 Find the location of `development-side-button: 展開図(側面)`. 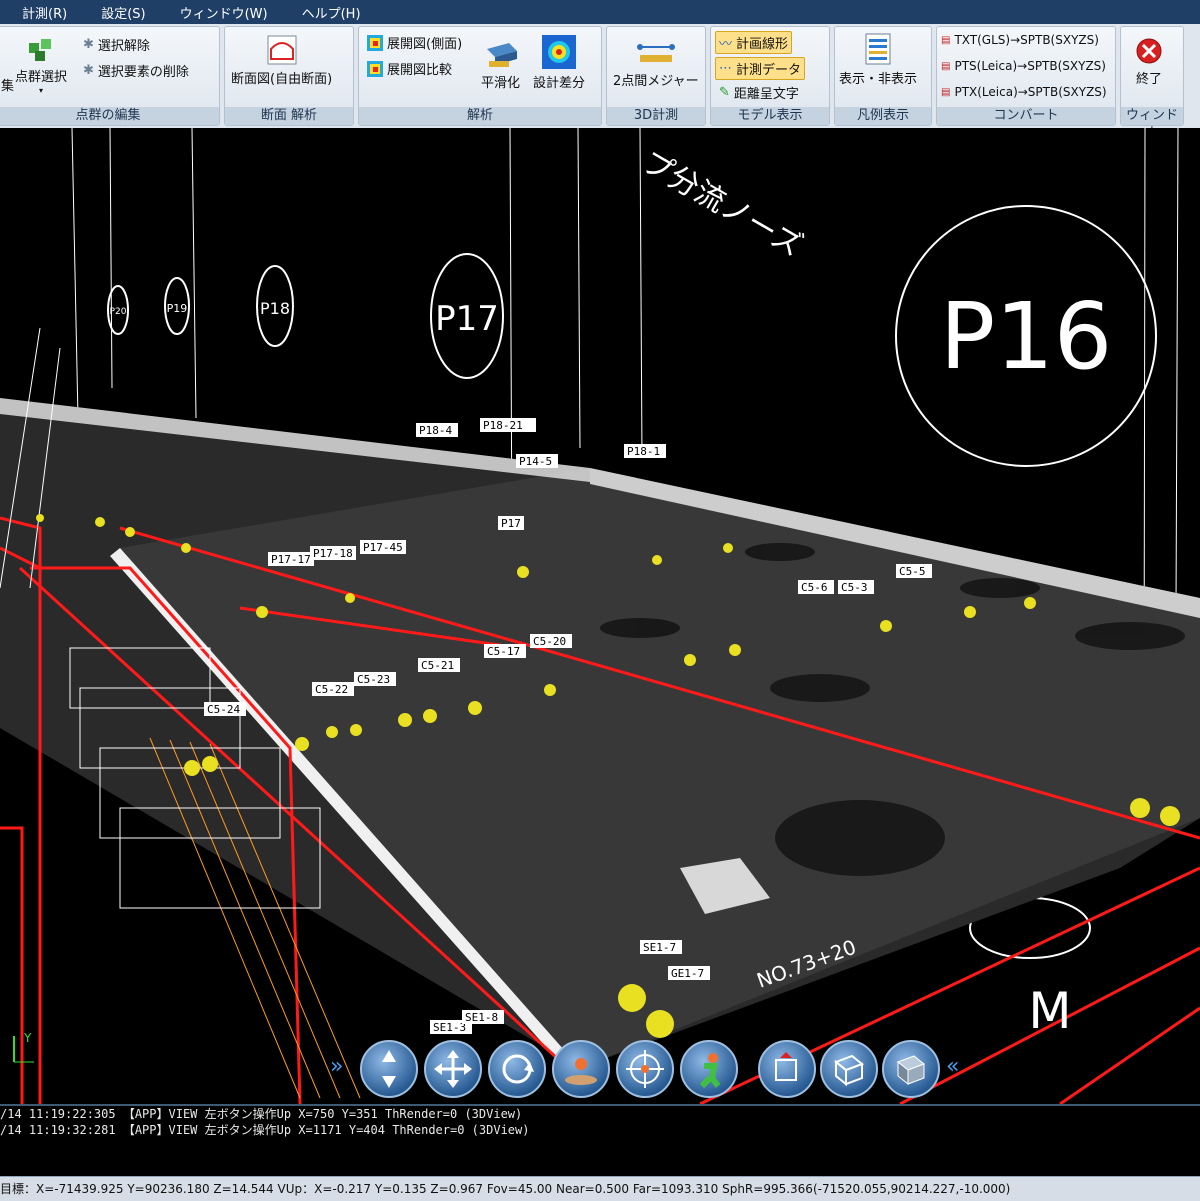

development-side-button: 展開図(側面) is located at coordinates (414, 42).